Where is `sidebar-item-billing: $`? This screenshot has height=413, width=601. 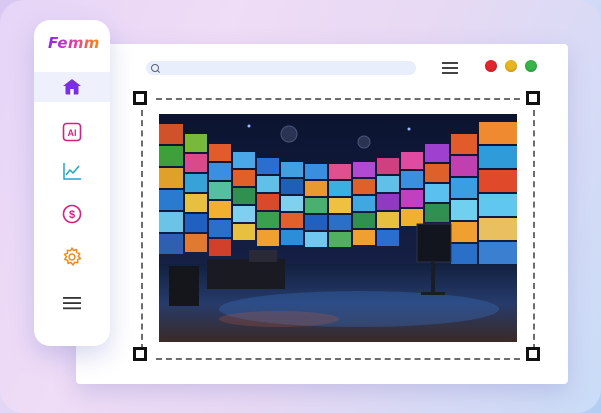
sidebar-item-billing: $ is located at coordinates (72, 214).